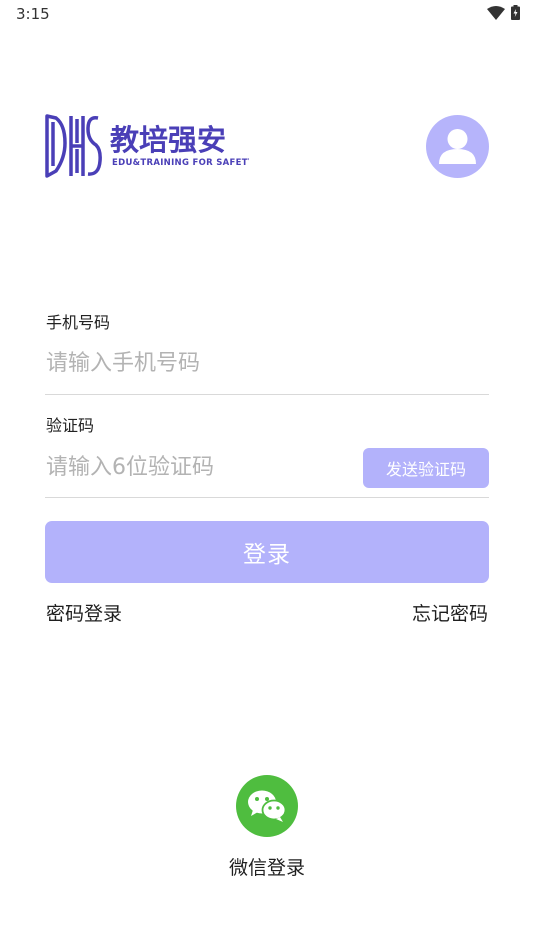  Describe the element at coordinates (33, 14) in the screenshot. I see `status-time: 3:15` at that location.